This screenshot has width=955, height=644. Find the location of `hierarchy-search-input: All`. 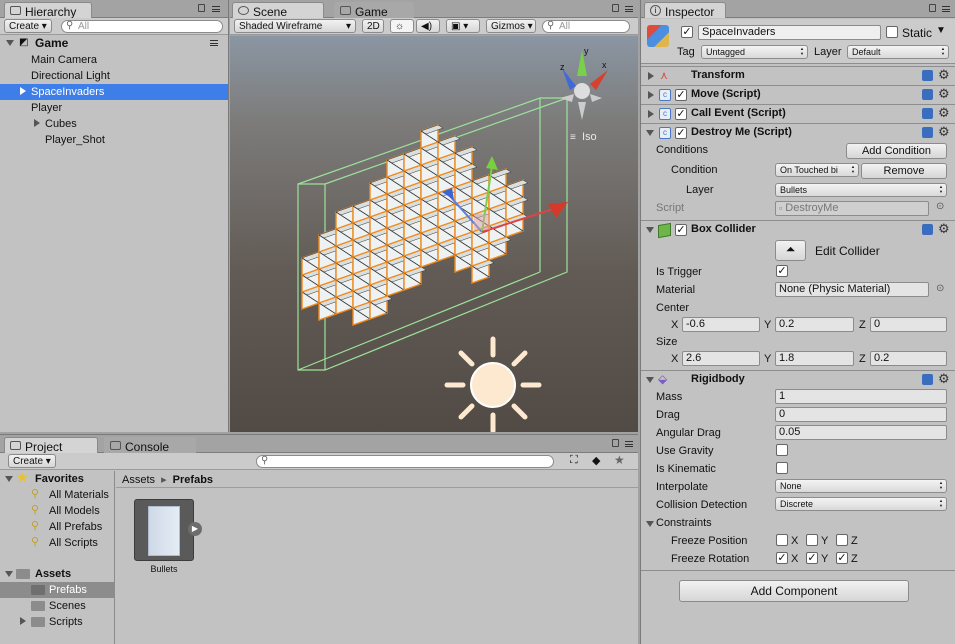

hierarchy-search-input: All is located at coordinates (142, 26).